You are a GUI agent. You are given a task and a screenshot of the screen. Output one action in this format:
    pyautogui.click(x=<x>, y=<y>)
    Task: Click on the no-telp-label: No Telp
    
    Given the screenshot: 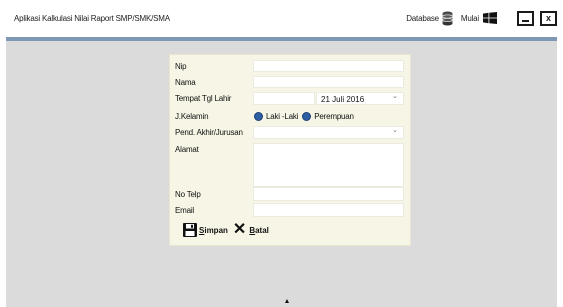 What is the action you would take?
    pyautogui.click(x=188, y=194)
    